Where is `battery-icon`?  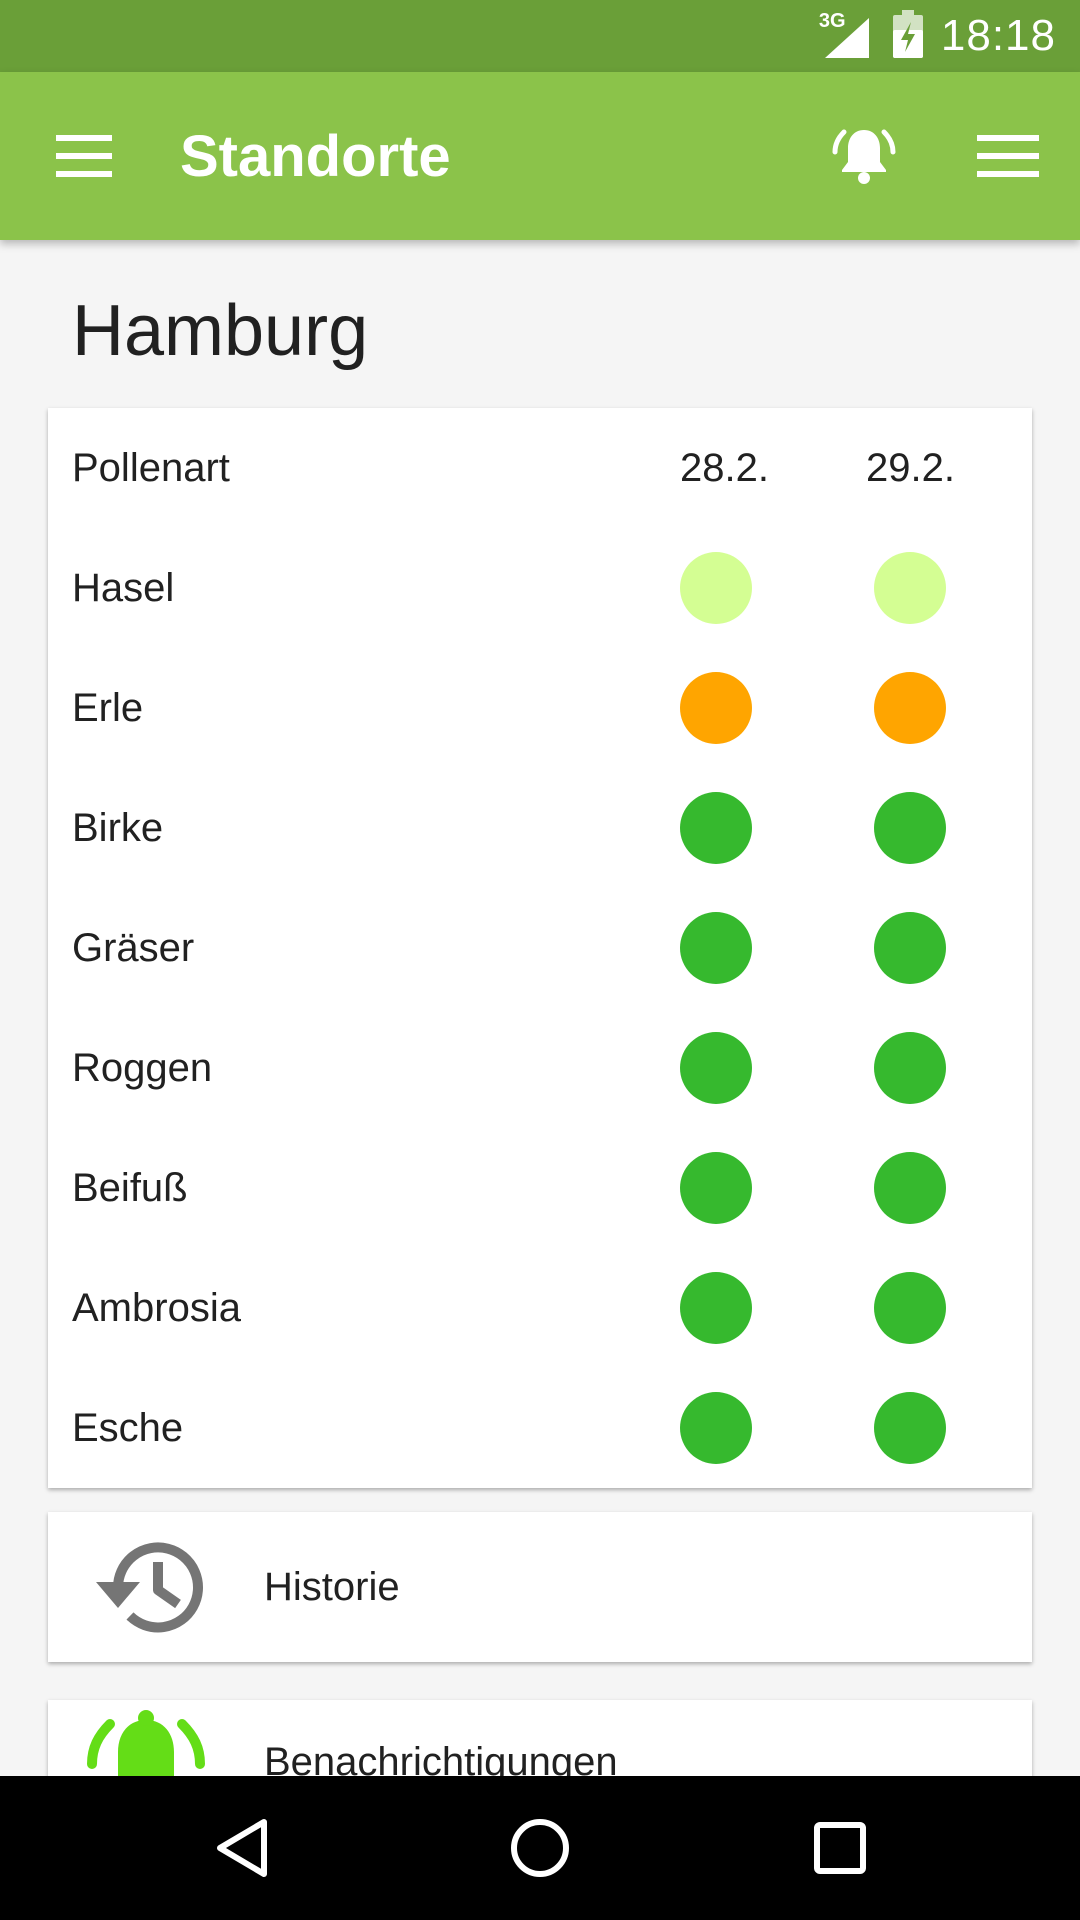
battery-icon is located at coordinates (907, 36).